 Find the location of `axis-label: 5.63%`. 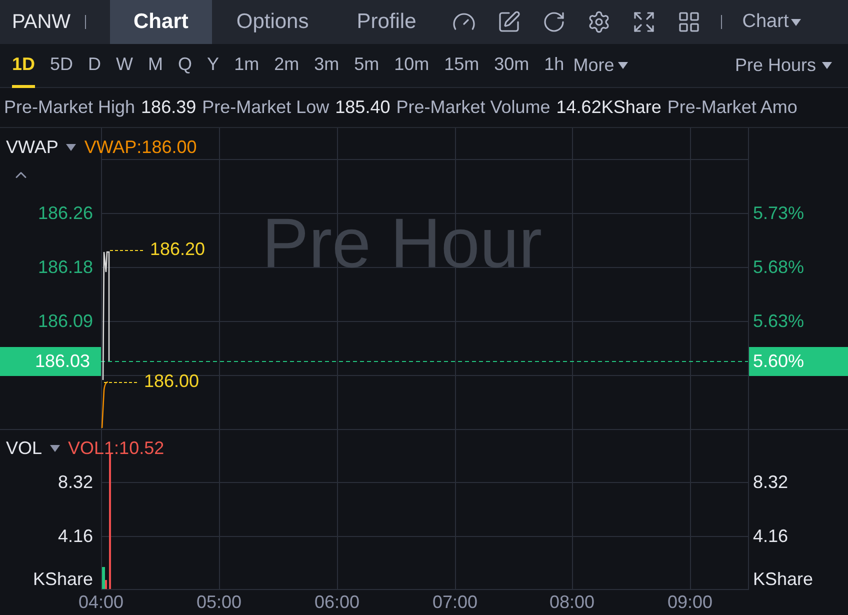

axis-label: 5.63% is located at coordinates (778, 321).